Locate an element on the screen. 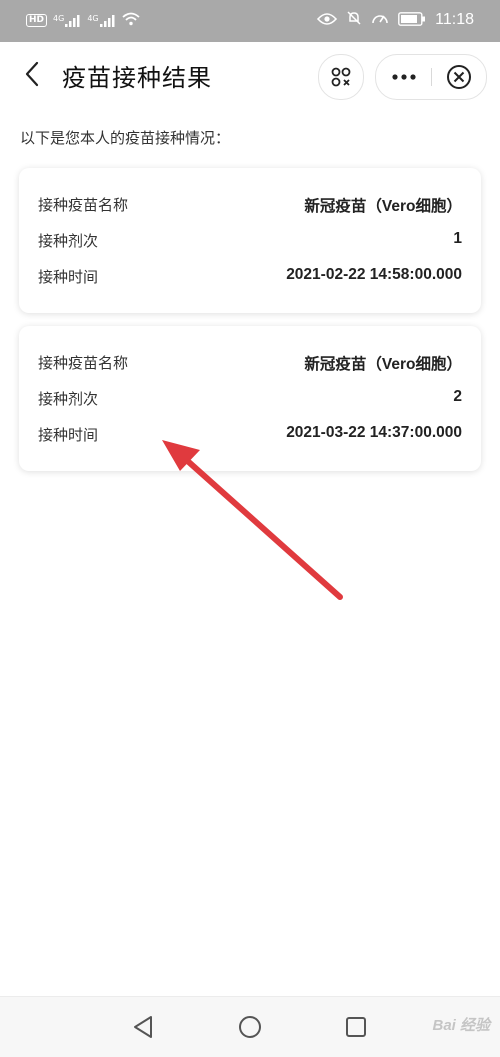  status-time: 11:18 is located at coordinates (454, 19).